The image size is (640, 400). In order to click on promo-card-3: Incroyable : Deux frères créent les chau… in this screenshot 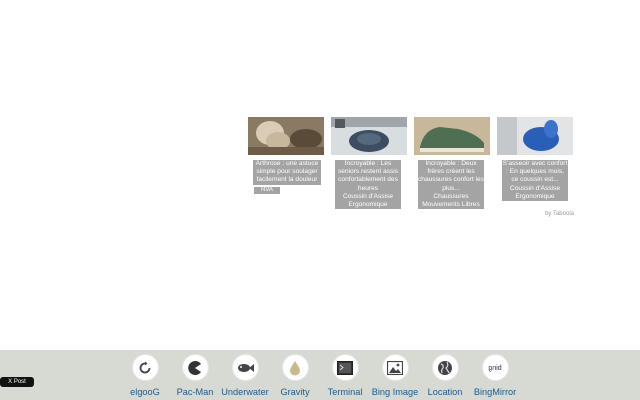, I will do `click(452, 163)`.